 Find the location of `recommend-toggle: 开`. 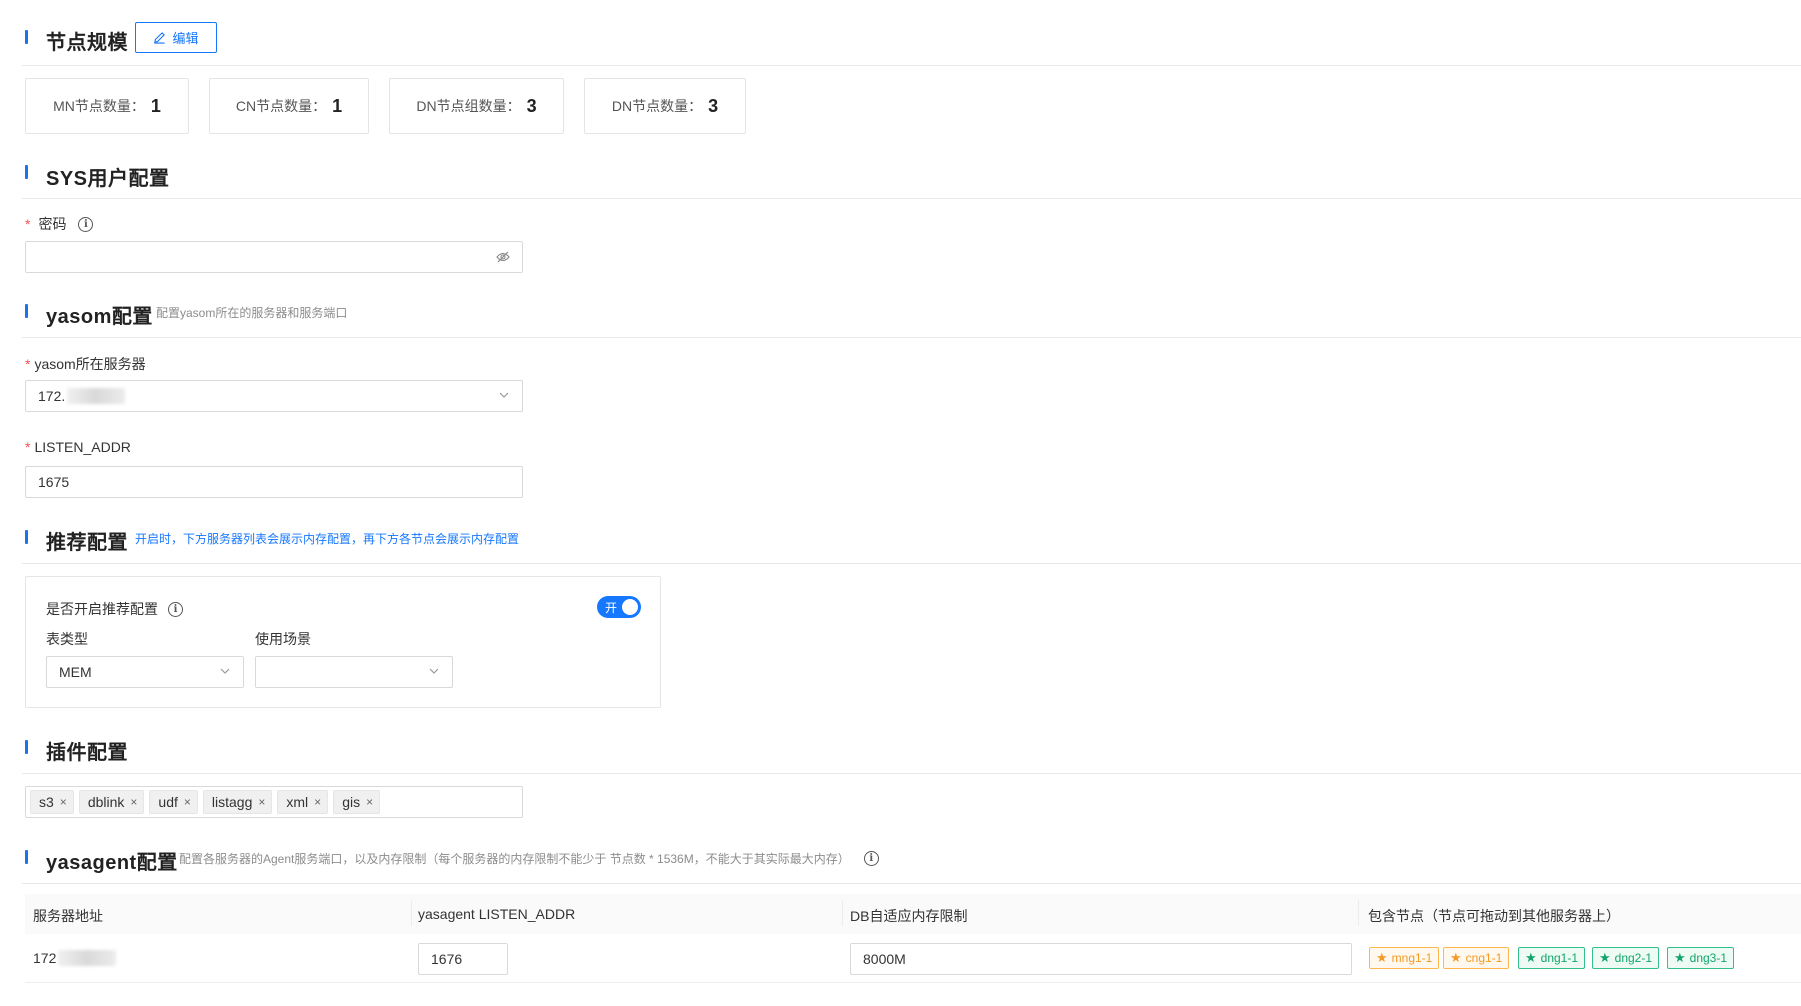

recommend-toggle: 开 is located at coordinates (619, 607).